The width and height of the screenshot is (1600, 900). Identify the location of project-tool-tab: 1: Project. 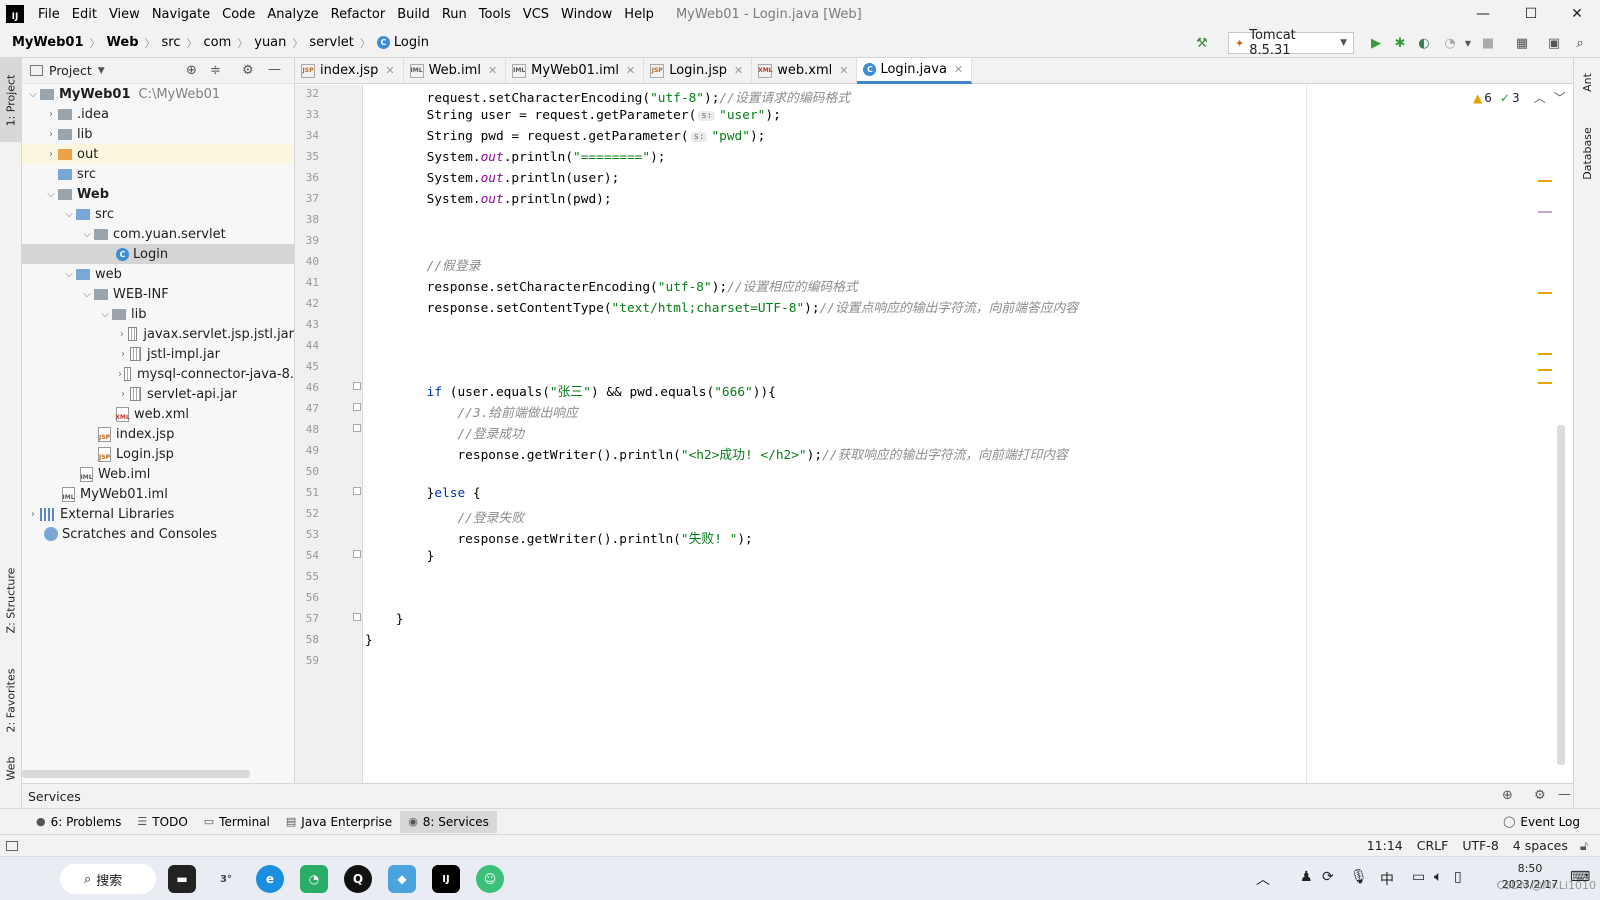
(11, 100).